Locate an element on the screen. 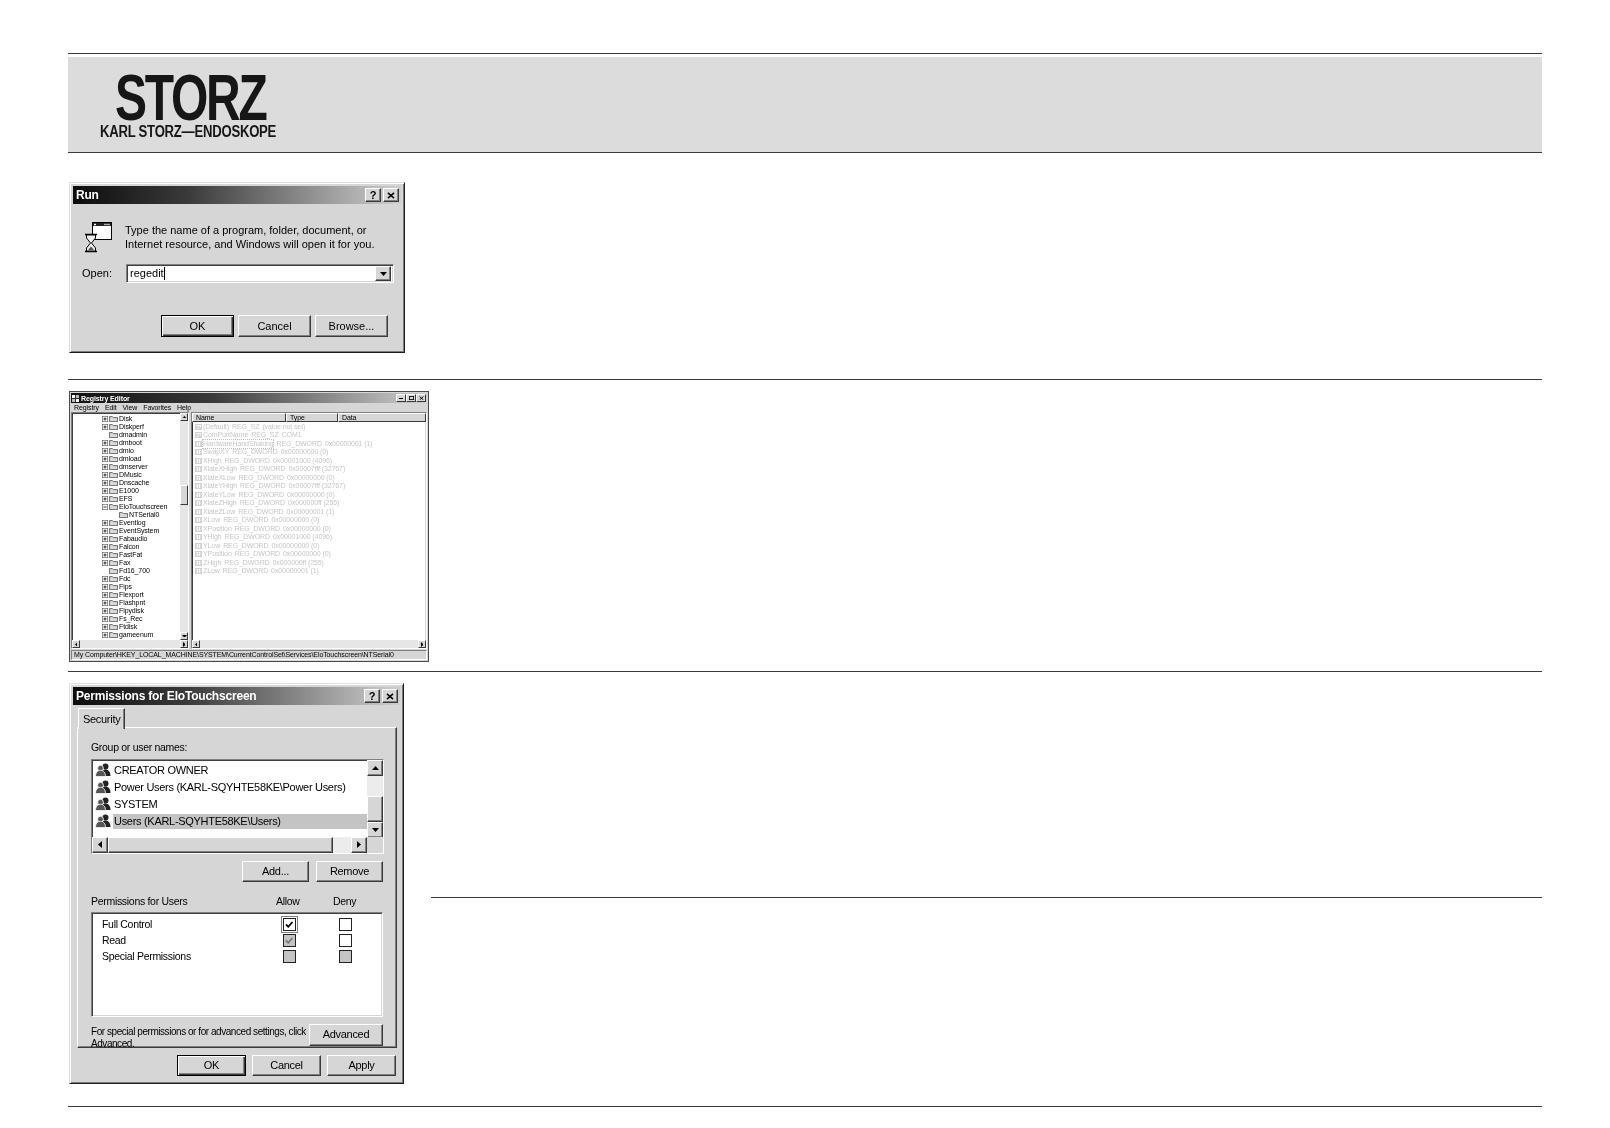  dialog-title: Run is located at coordinates (87, 195).